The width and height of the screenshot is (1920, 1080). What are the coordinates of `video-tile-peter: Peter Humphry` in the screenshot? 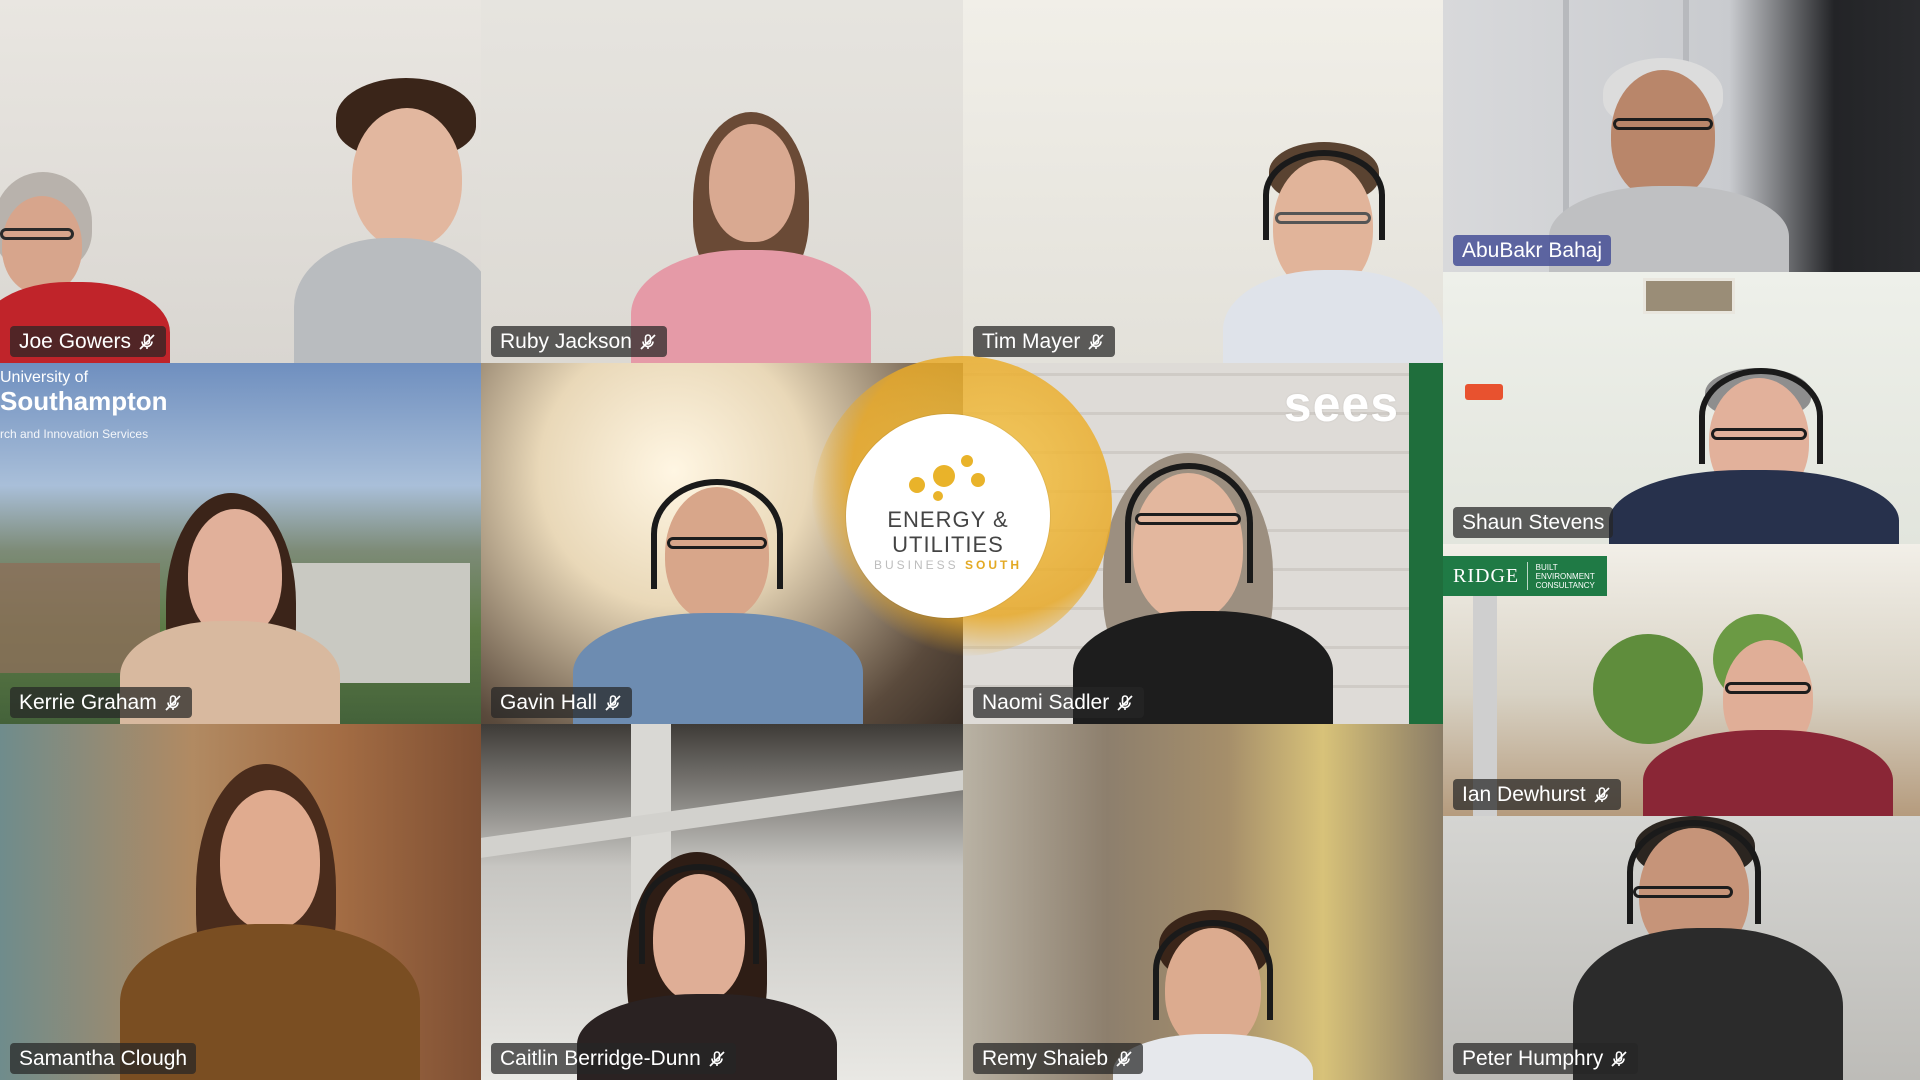 It's located at (1681, 948).